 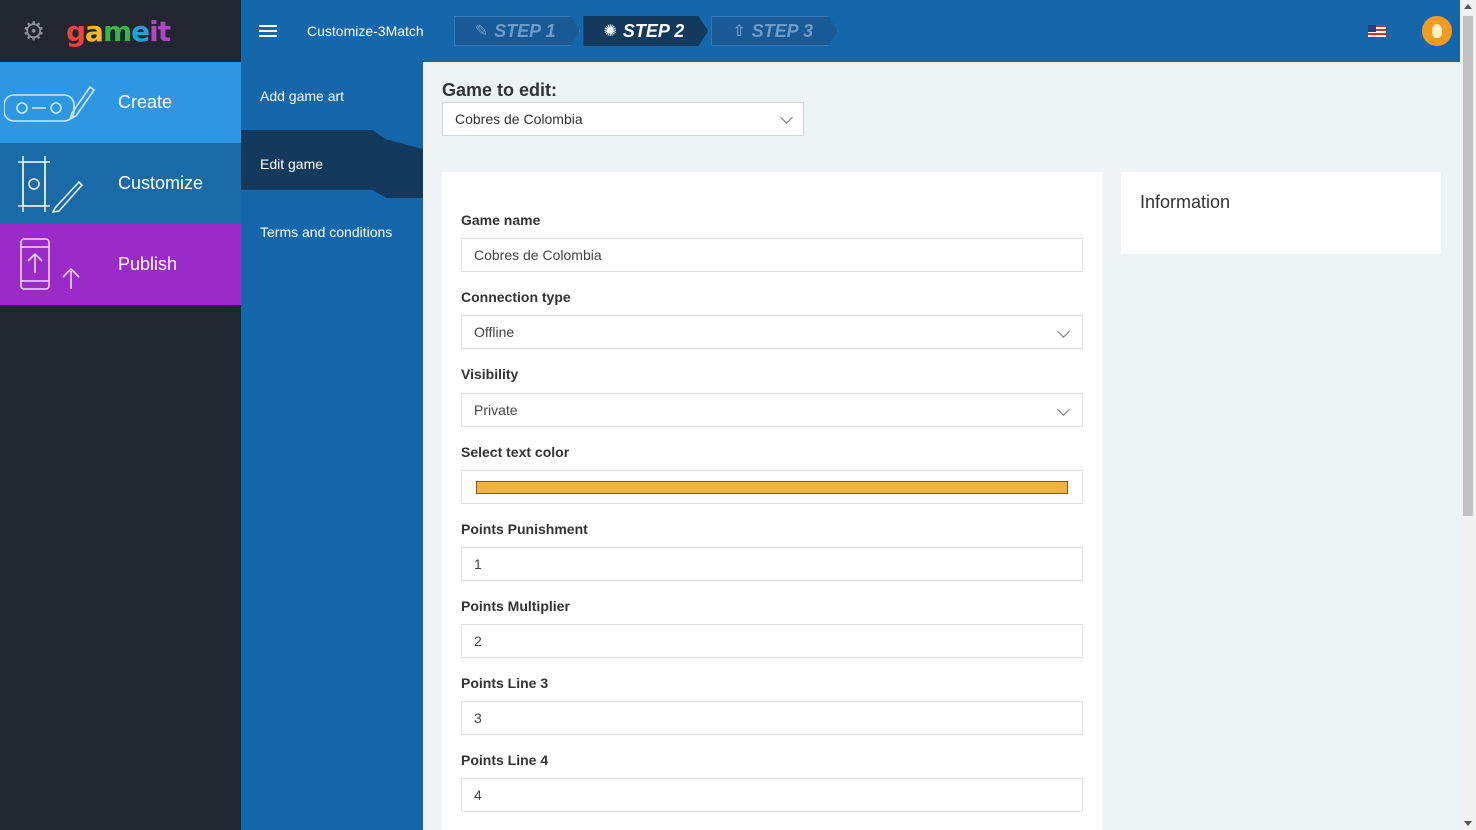 What do you see at coordinates (1468, 823) in the screenshot?
I see `scroll-down-arrow-icon` at bounding box center [1468, 823].